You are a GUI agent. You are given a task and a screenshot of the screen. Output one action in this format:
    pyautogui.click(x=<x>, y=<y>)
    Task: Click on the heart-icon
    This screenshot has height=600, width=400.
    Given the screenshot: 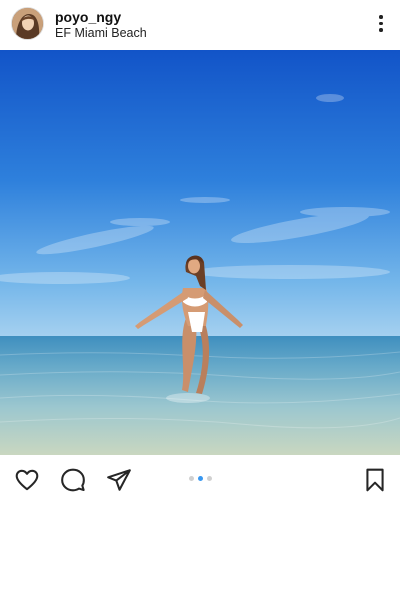 What is the action you would take?
    pyautogui.click(x=27, y=480)
    